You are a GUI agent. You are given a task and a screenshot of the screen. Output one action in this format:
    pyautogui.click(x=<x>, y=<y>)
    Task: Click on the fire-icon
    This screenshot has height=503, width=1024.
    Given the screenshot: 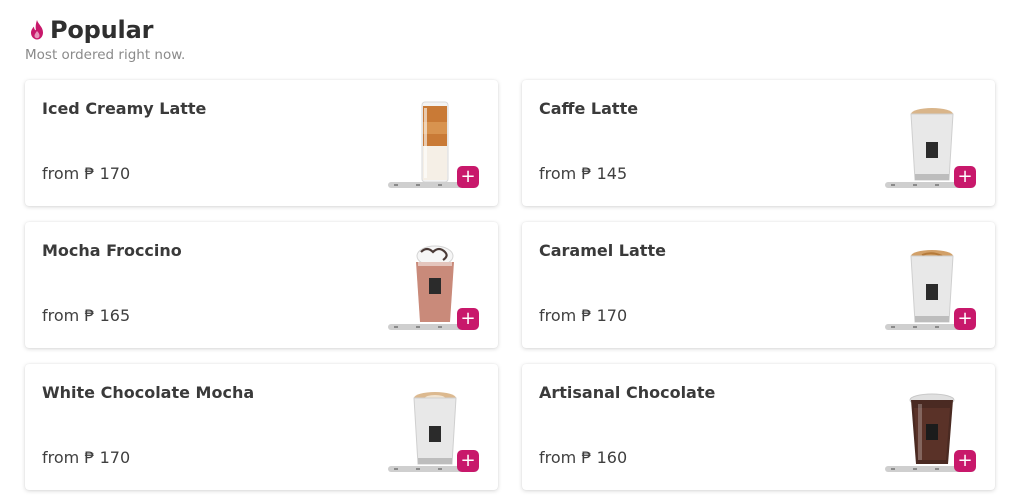 What is the action you would take?
    pyautogui.click(x=37, y=30)
    